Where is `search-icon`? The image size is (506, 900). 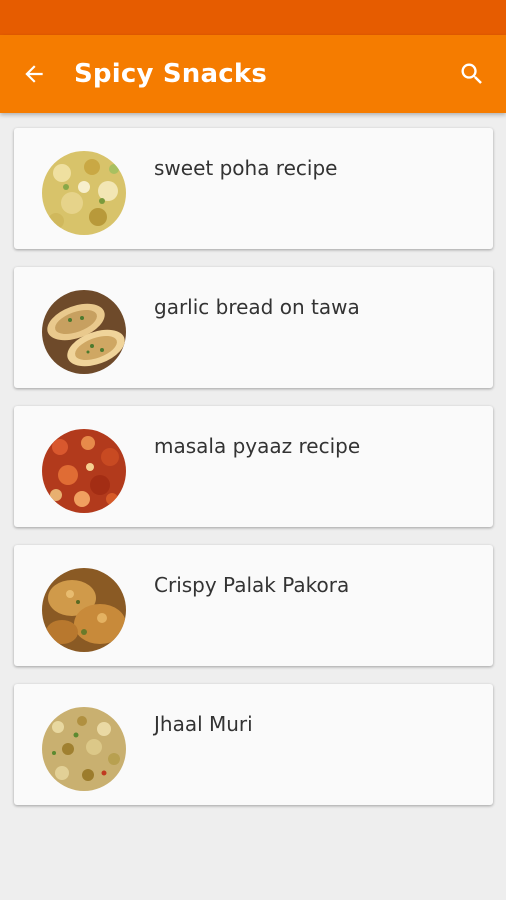 search-icon is located at coordinates (471, 73).